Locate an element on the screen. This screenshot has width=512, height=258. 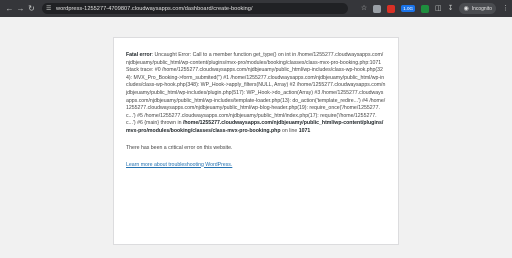
error-on-line: on line is located at coordinates (289, 130).